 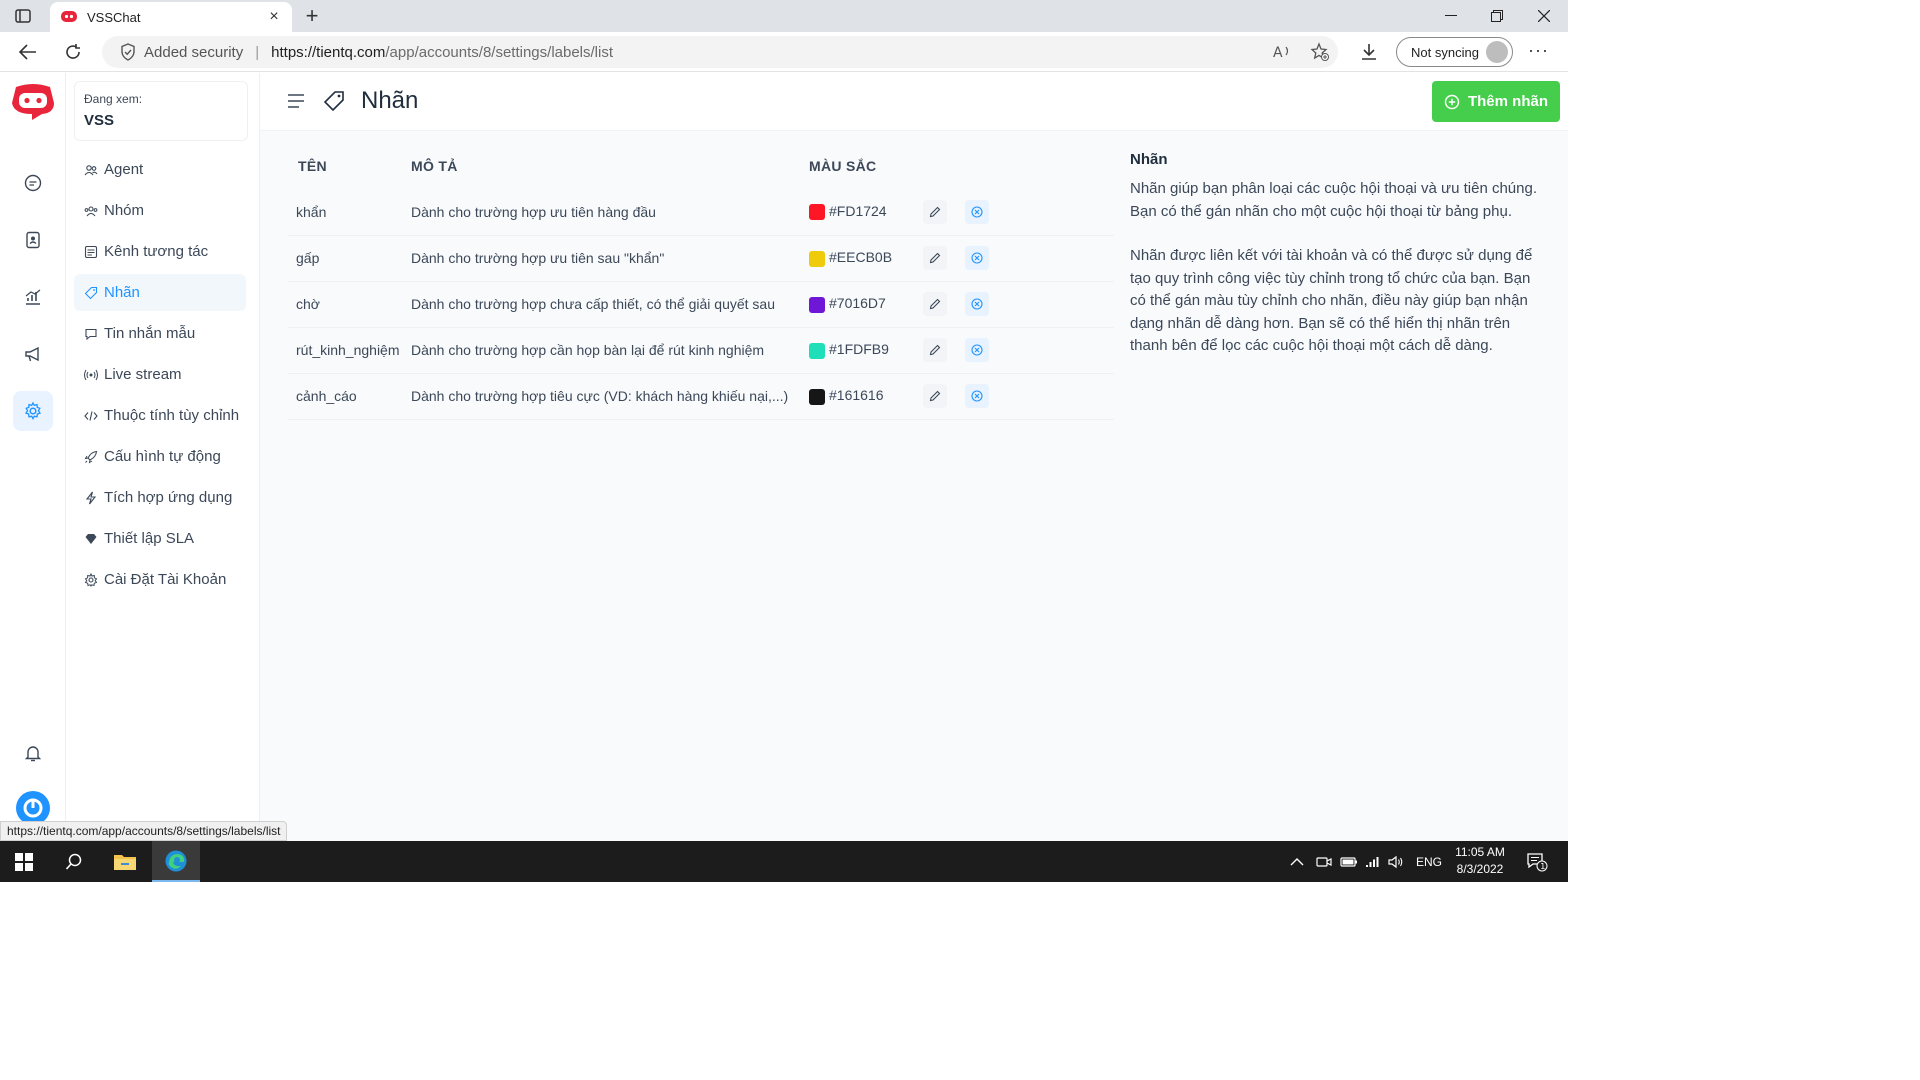 I want to click on sidebar-item-agent: Agent, so click(x=160, y=169).